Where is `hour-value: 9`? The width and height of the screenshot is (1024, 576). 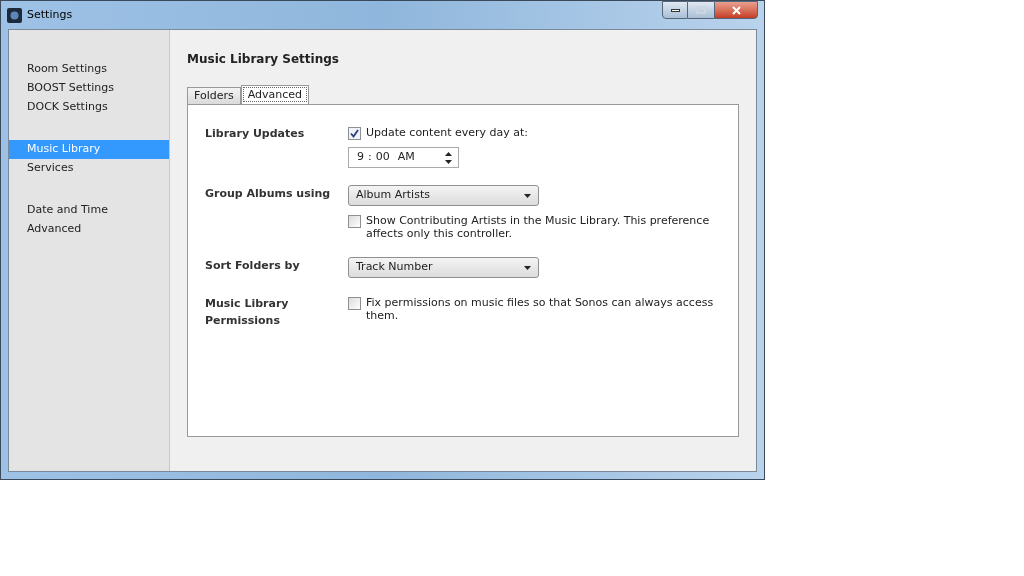
hour-value: 9 is located at coordinates (360, 157).